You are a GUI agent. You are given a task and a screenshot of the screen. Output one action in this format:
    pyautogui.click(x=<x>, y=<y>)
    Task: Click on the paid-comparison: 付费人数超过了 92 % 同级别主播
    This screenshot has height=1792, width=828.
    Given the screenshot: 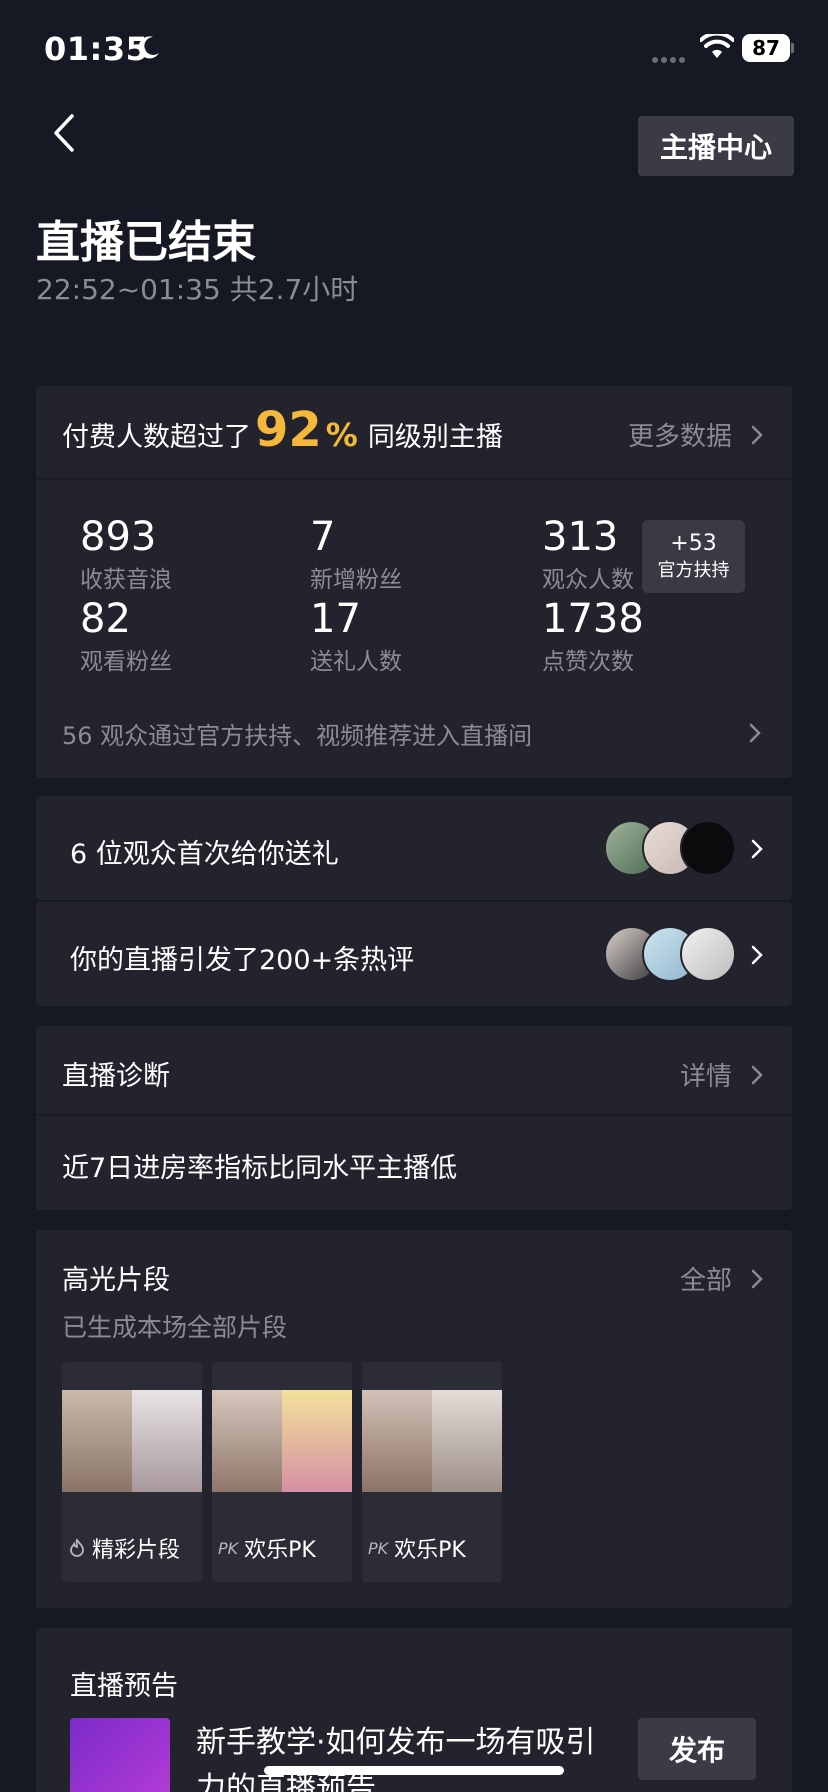 What is the action you would take?
    pyautogui.click(x=282, y=432)
    